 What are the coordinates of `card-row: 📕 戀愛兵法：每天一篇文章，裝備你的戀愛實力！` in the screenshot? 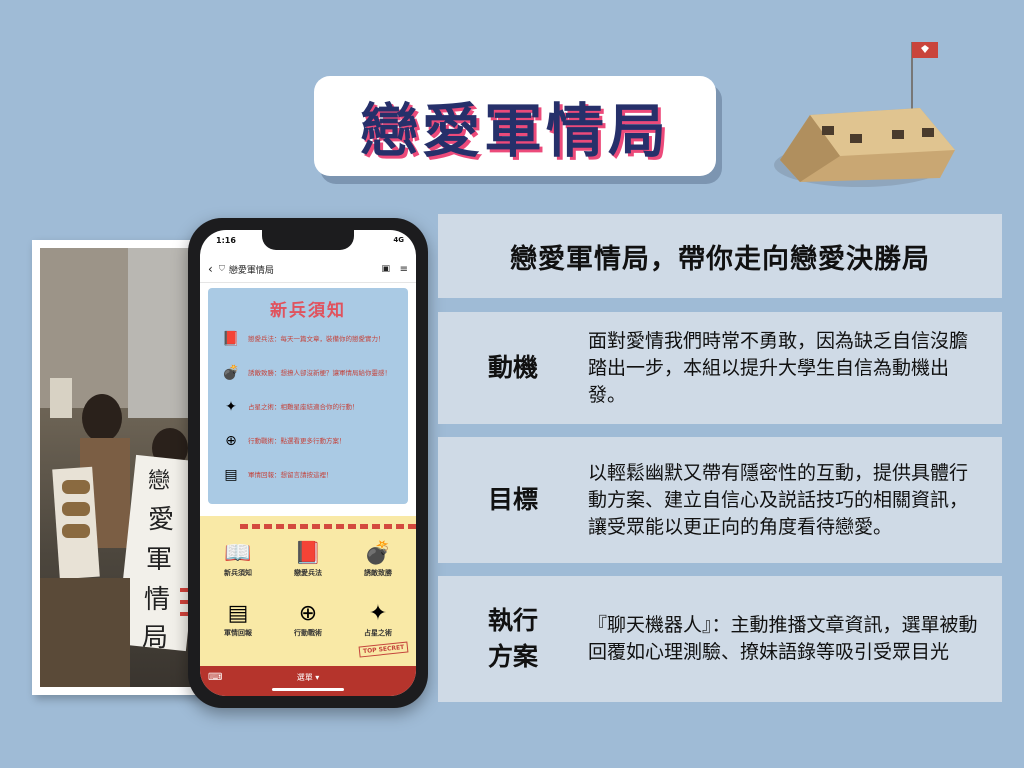 It's located at (313, 339).